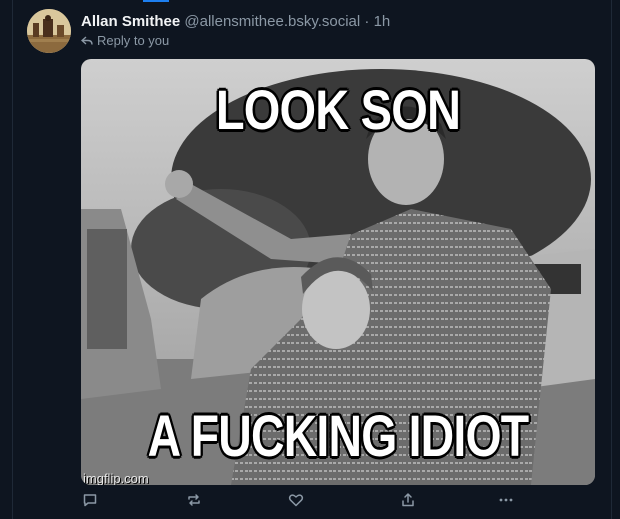  Describe the element at coordinates (338, 109) in the screenshot. I see `meme-top-text: LOOK SON` at that location.